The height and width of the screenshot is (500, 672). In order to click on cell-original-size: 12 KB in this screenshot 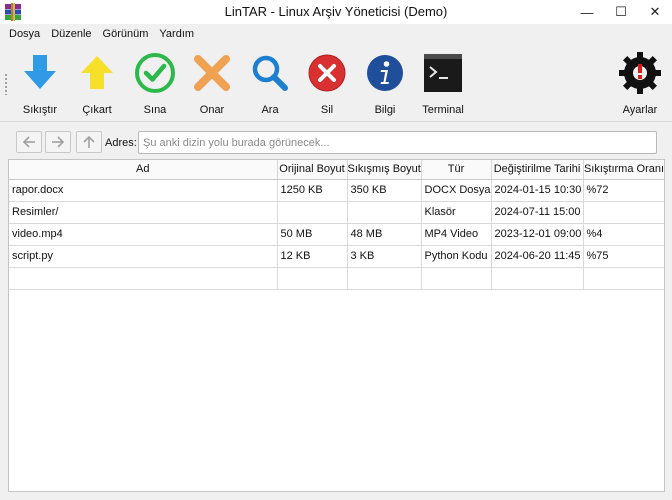, I will do `click(312, 256)`.